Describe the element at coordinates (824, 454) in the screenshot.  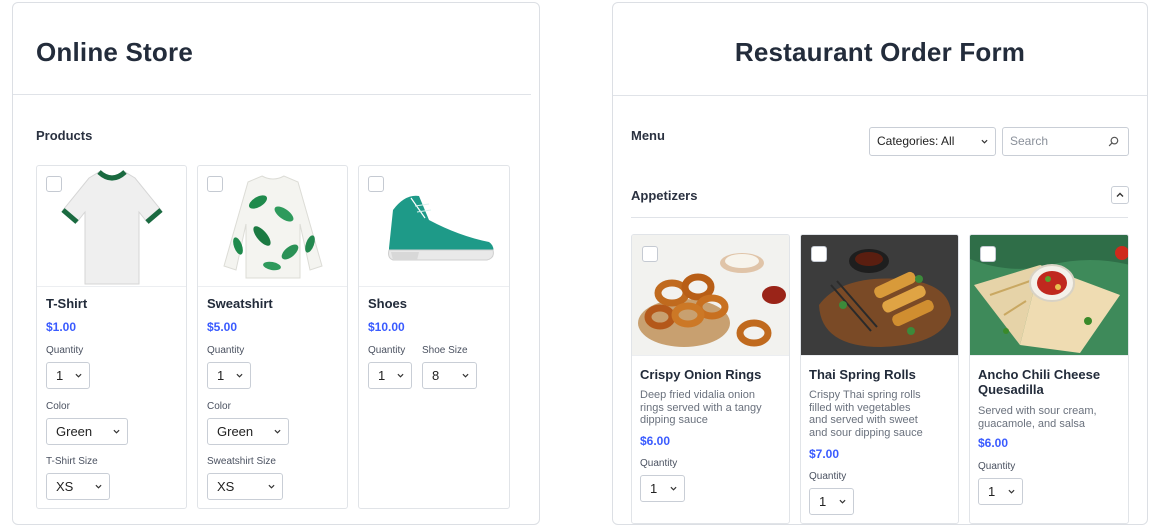
I see `item-price: $7.00` at that location.